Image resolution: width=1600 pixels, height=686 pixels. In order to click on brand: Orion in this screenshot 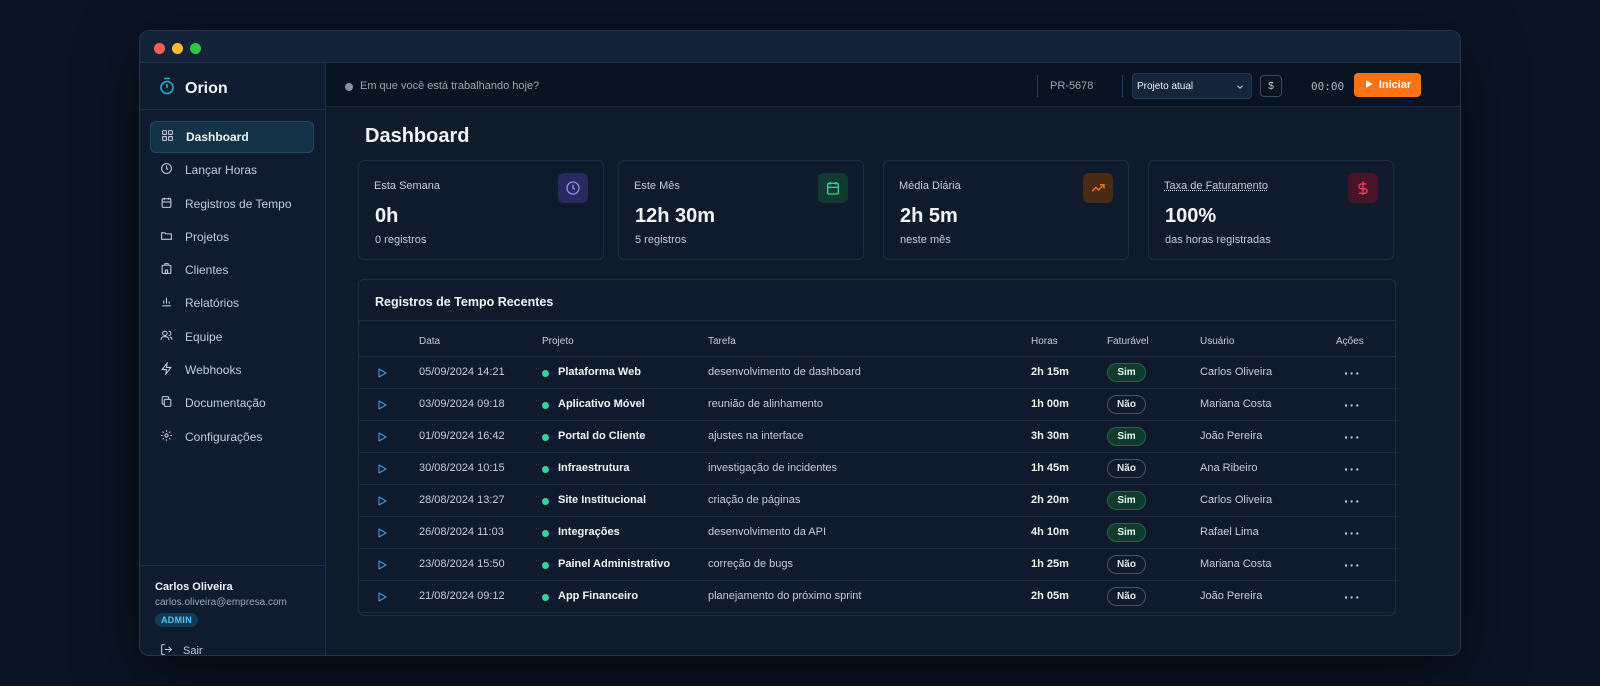, I will do `click(193, 88)`.